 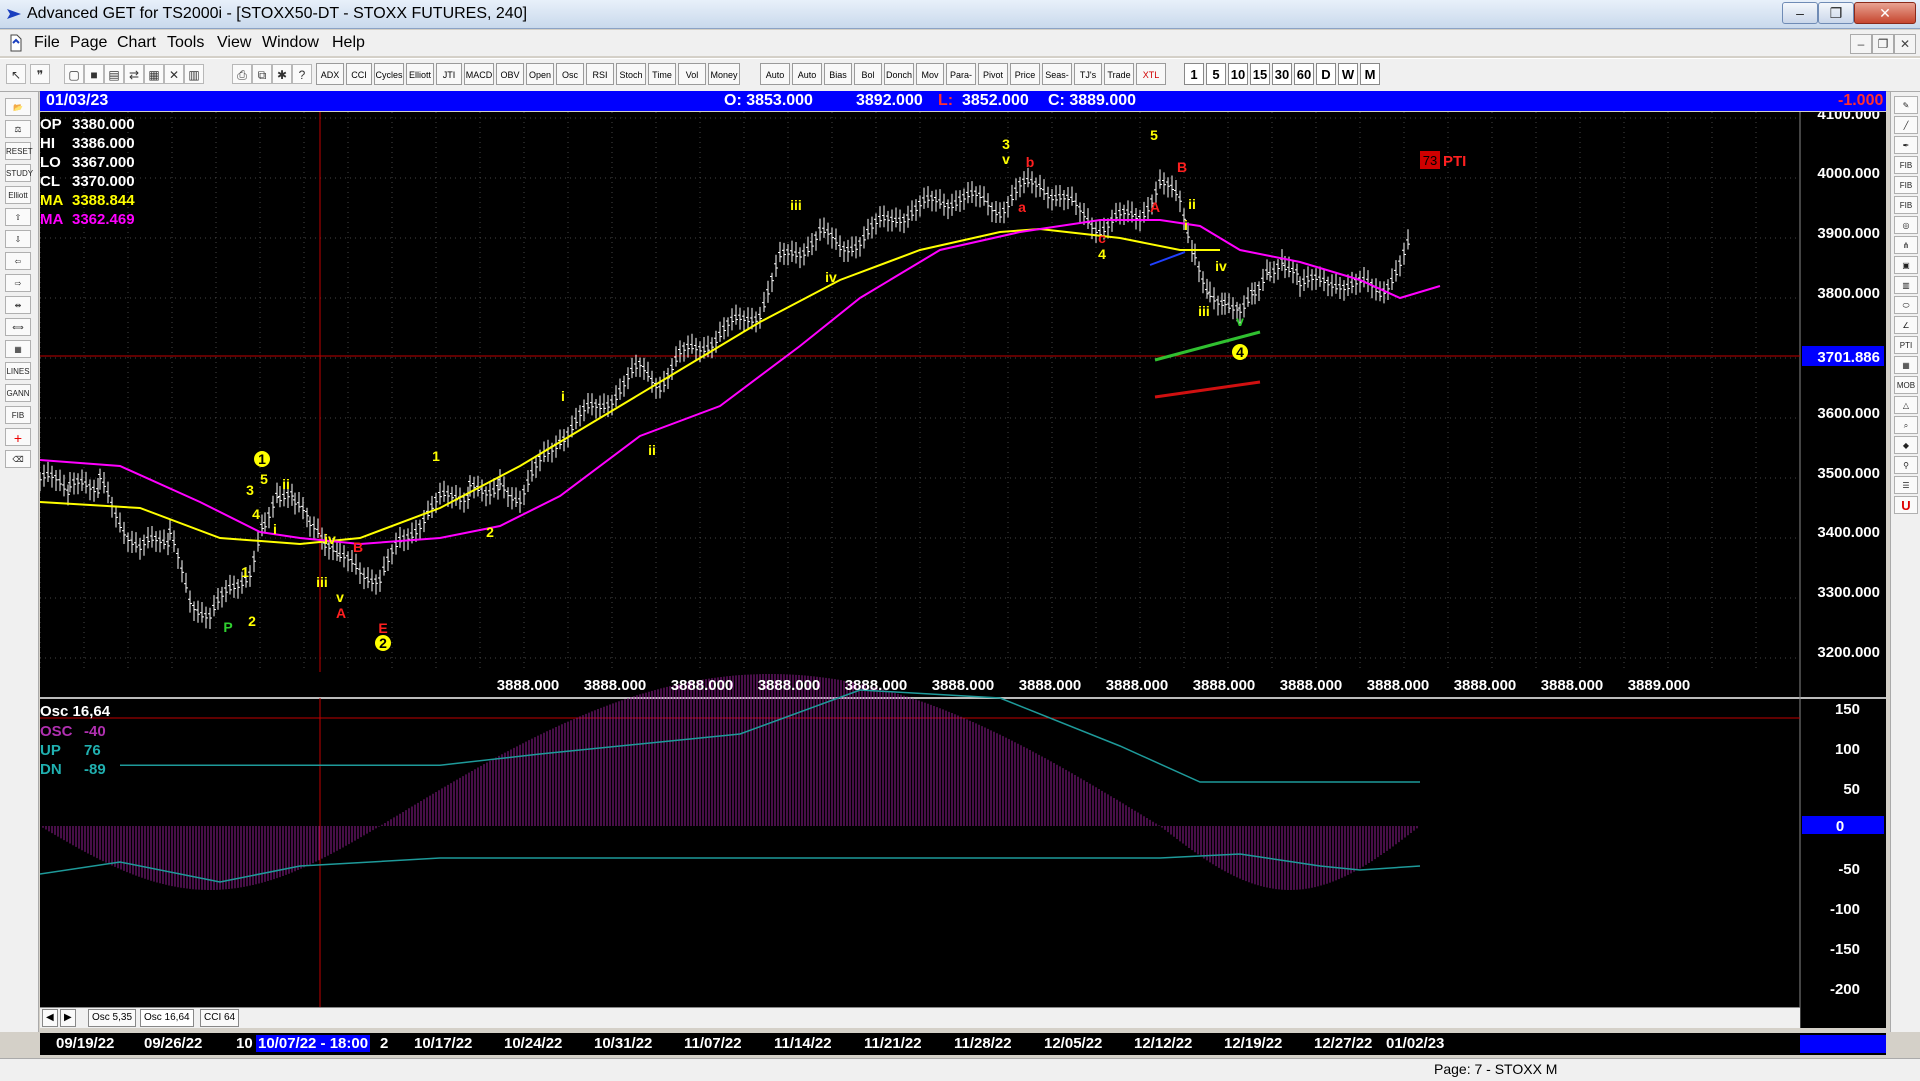 What do you see at coordinates (1906, 505) in the screenshot?
I see `undo-icon: U` at bounding box center [1906, 505].